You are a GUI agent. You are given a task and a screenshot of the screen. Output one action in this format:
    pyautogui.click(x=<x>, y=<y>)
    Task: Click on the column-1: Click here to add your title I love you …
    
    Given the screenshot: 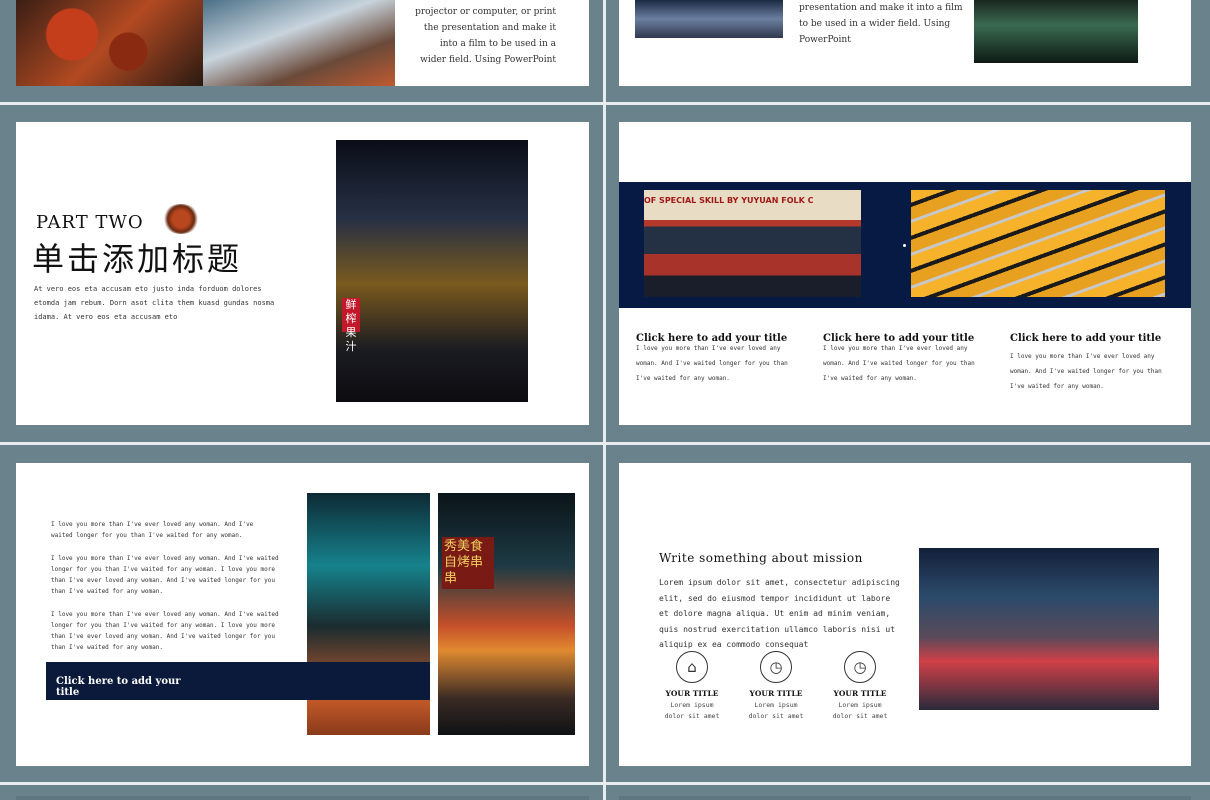 What is the action you would take?
    pyautogui.click(x=716, y=359)
    